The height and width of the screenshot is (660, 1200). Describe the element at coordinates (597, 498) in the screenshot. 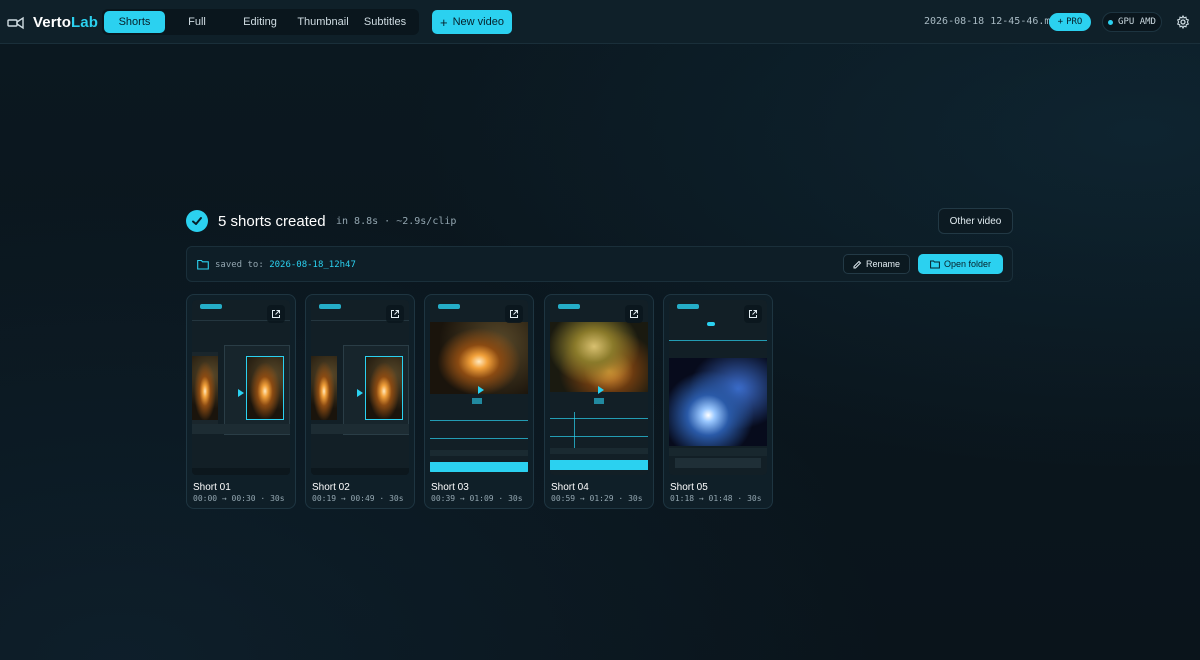

I see `short-timecode: 00:59 → 01:29 · 30s` at that location.